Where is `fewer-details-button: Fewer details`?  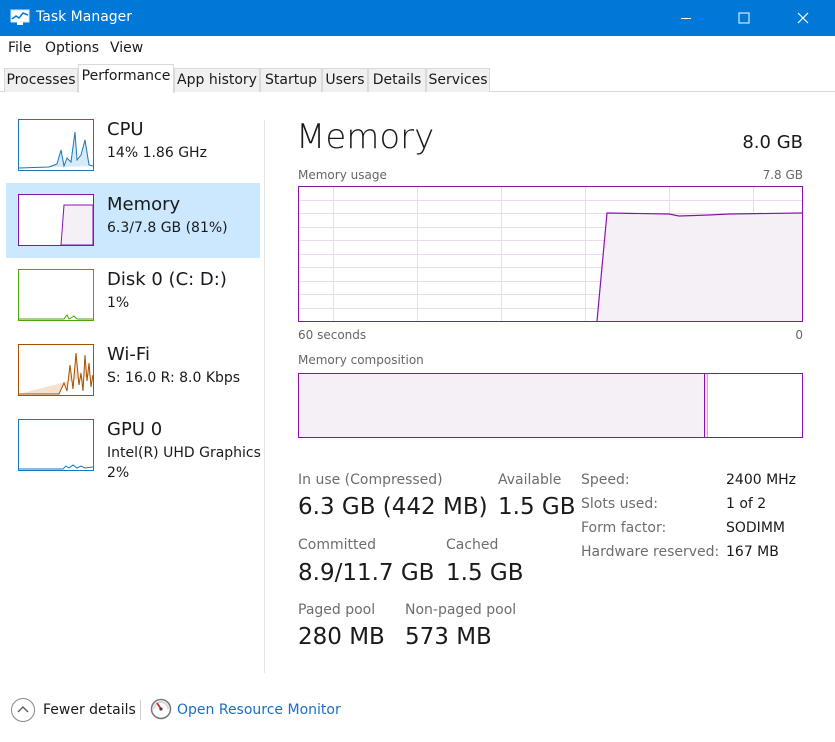 fewer-details-button: Fewer details is located at coordinates (89, 710).